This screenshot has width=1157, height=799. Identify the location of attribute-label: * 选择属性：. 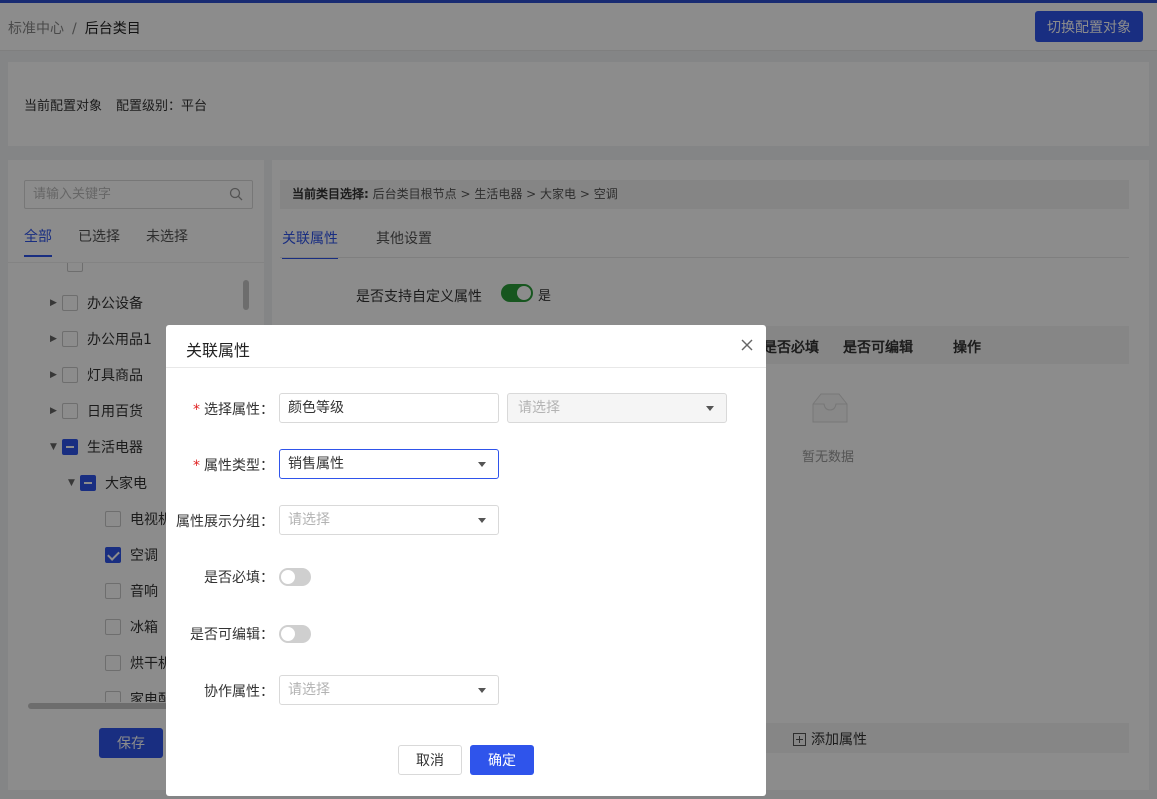
(233, 410).